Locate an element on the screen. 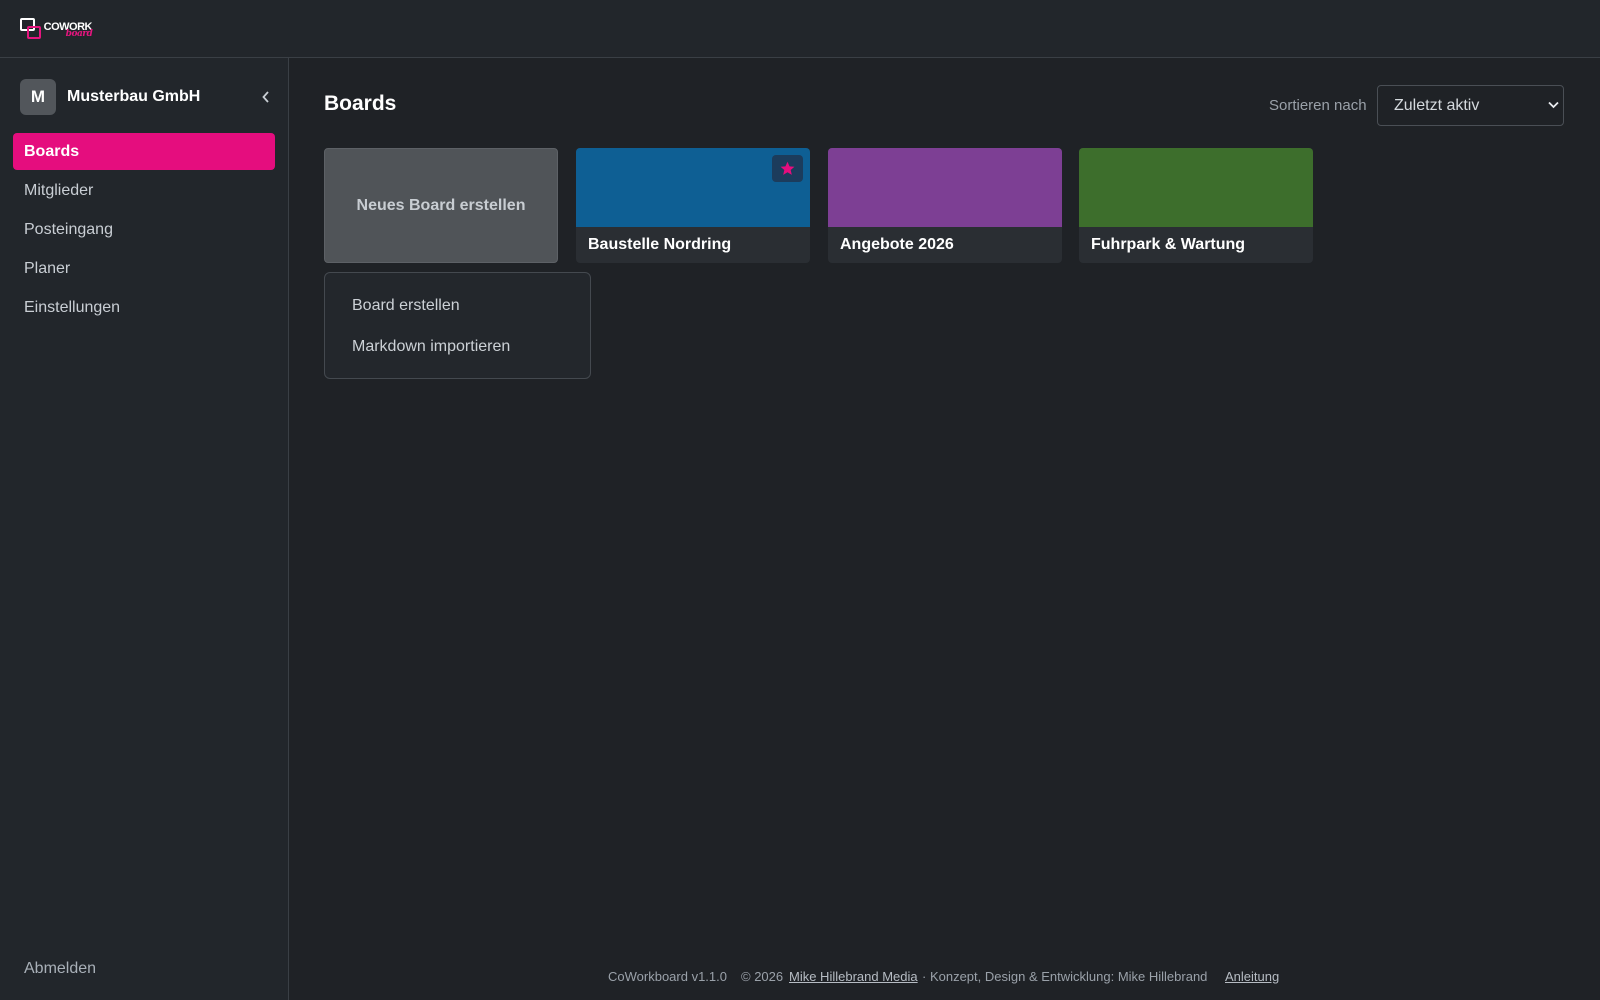  sidebar-item-boards: Boards is located at coordinates (144, 151).